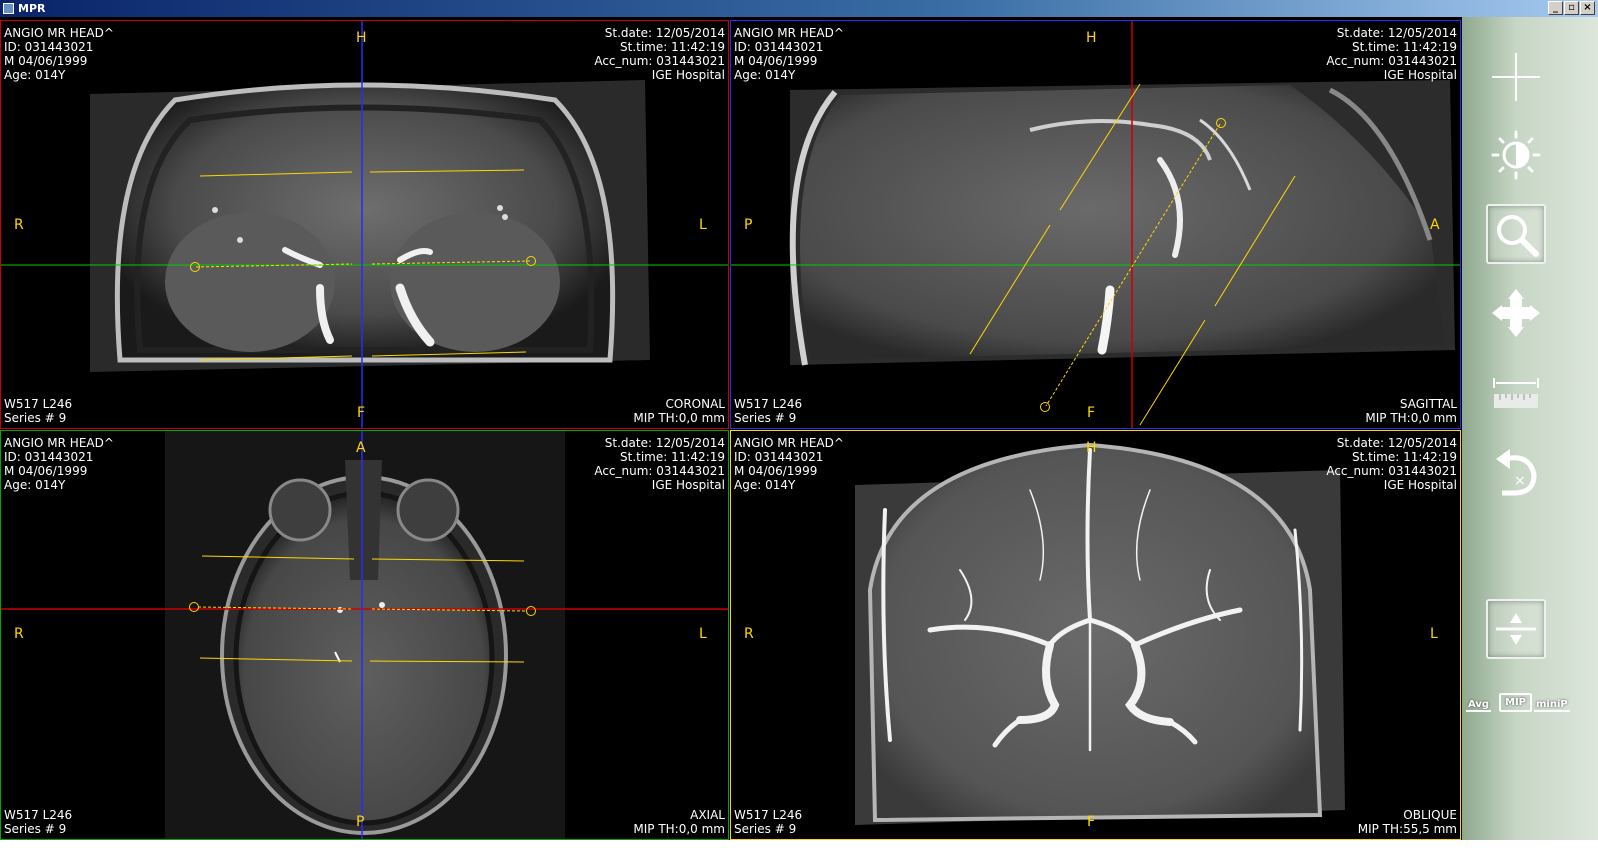  I want to click on minimize-button: _, so click(1555, 8).